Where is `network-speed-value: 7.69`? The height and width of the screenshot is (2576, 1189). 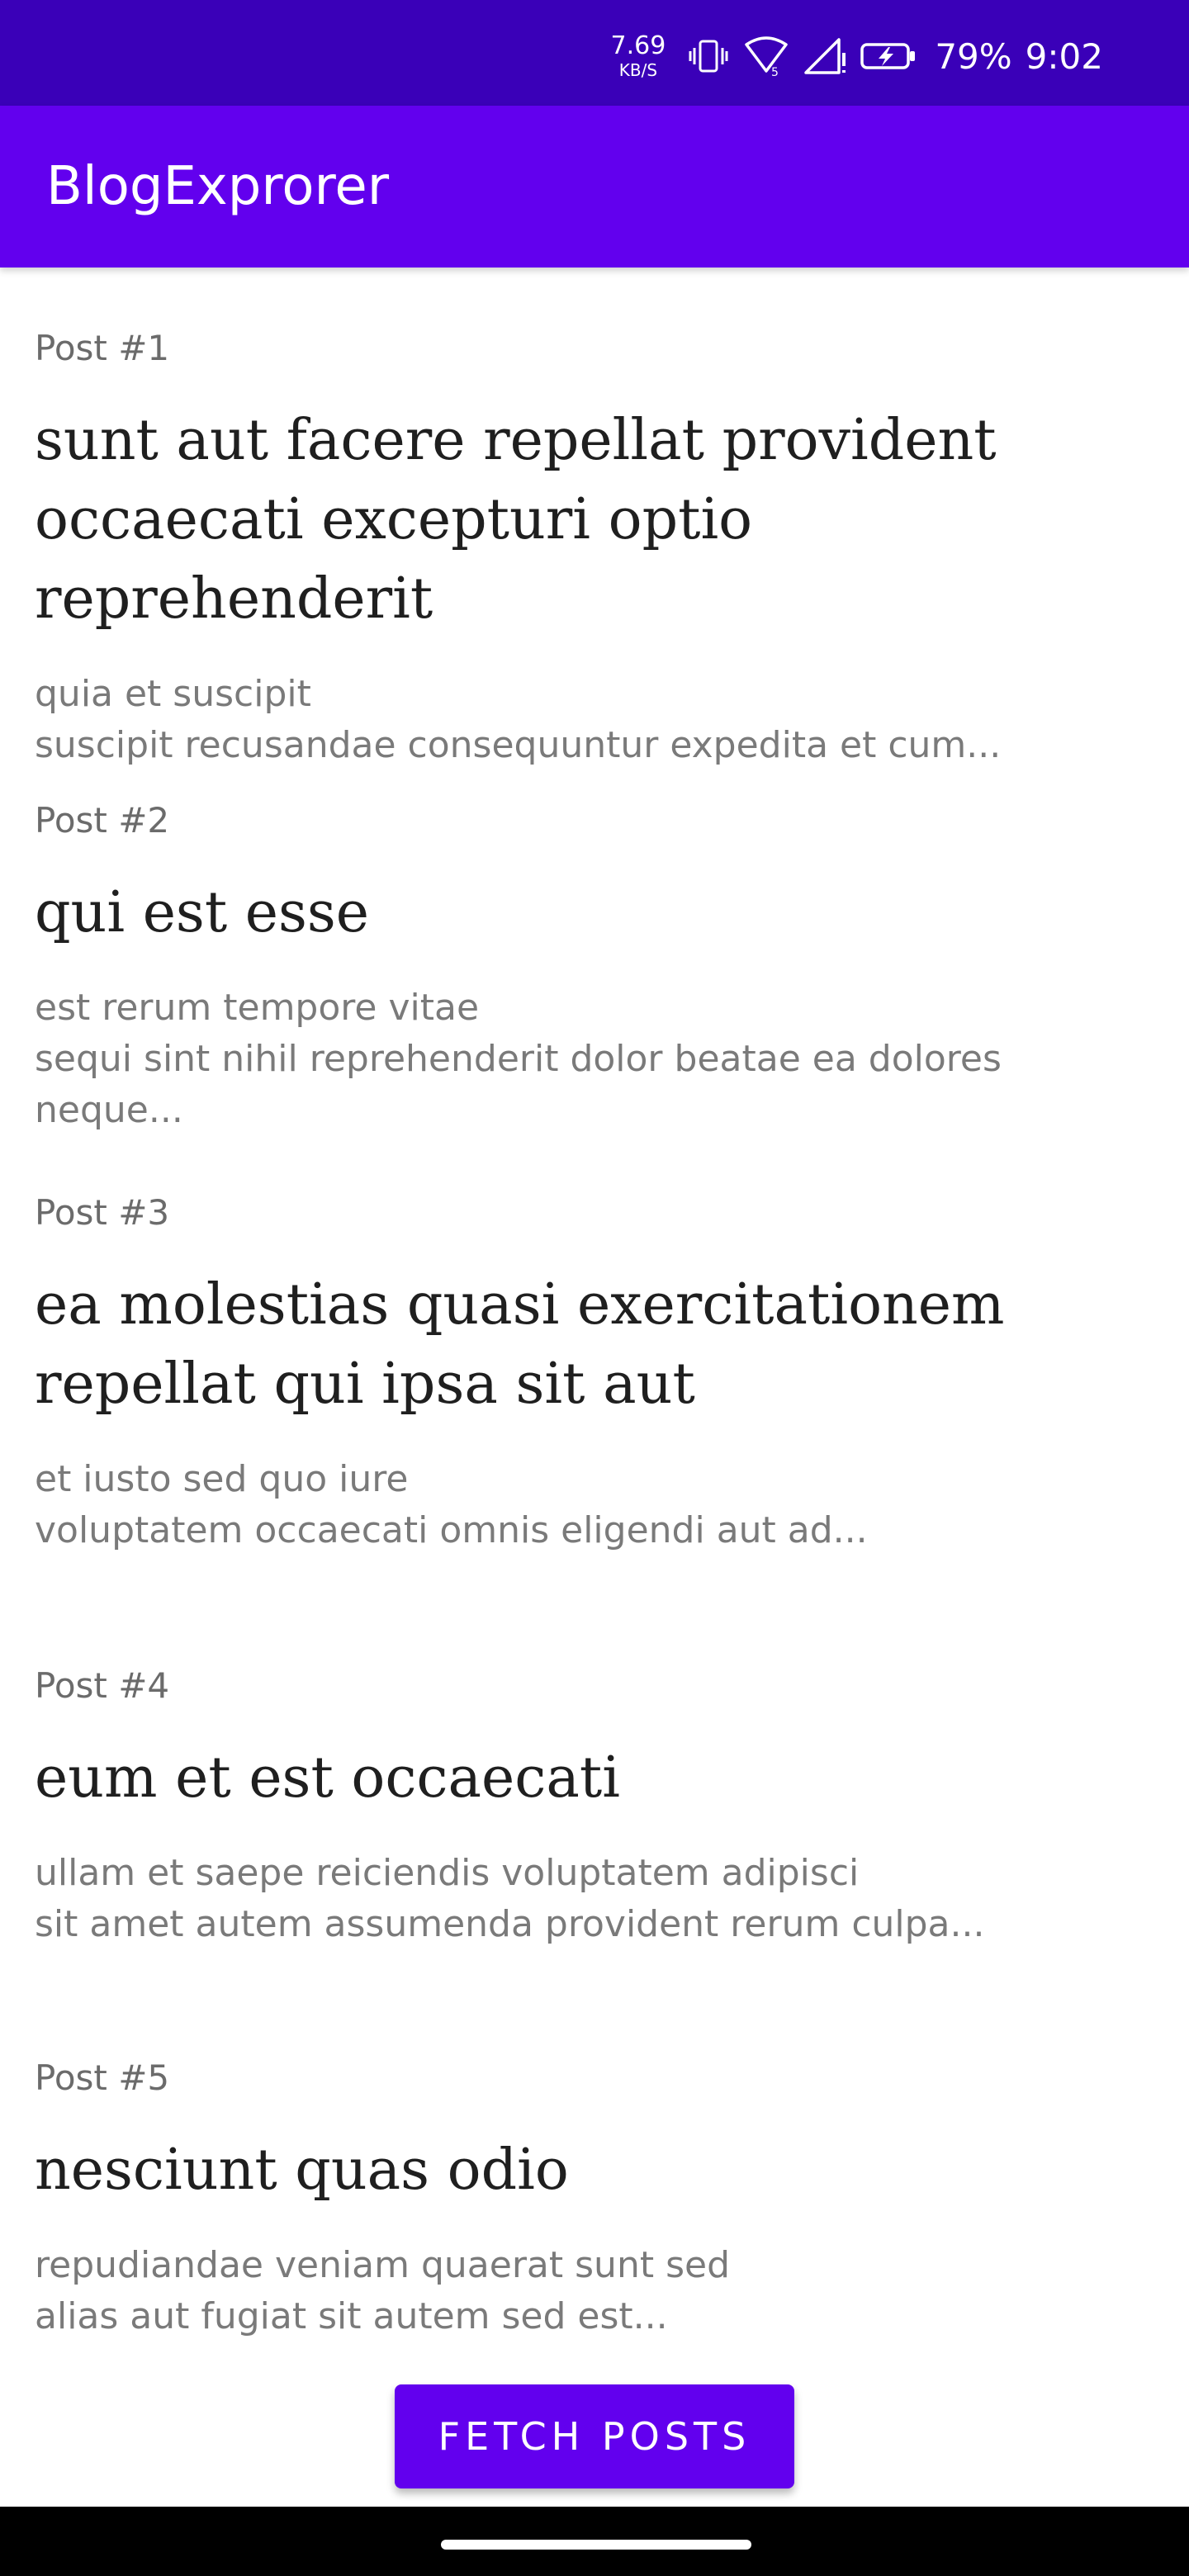
network-speed-value: 7.69 is located at coordinates (638, 45).